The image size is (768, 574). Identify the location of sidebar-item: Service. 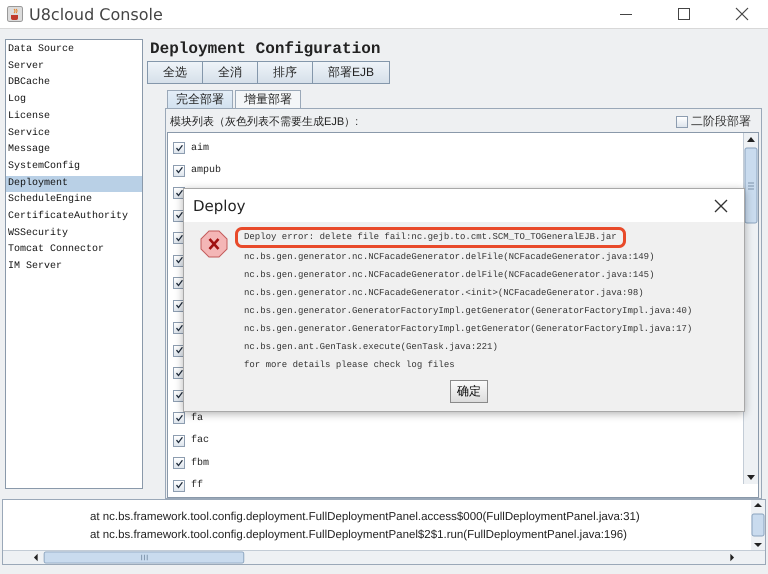
(74, 134).